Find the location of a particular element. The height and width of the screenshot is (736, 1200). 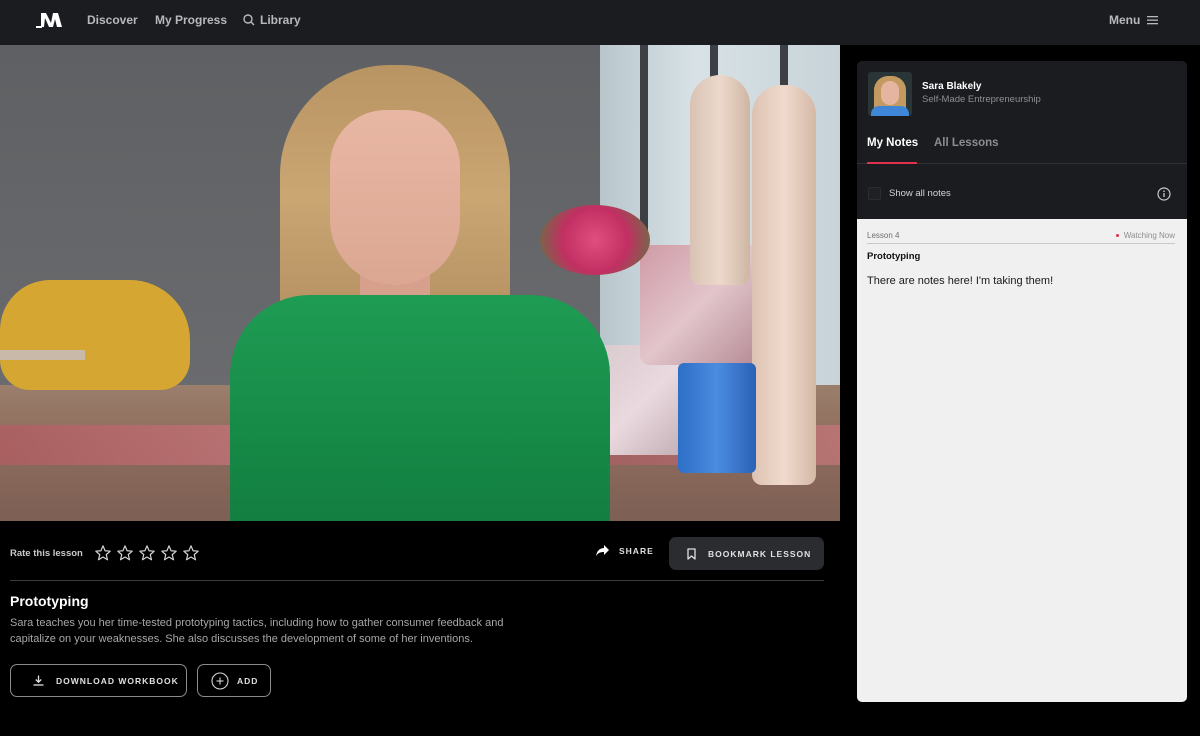

instructor-name: Sara Blakely is located at coordinates (952, 86).